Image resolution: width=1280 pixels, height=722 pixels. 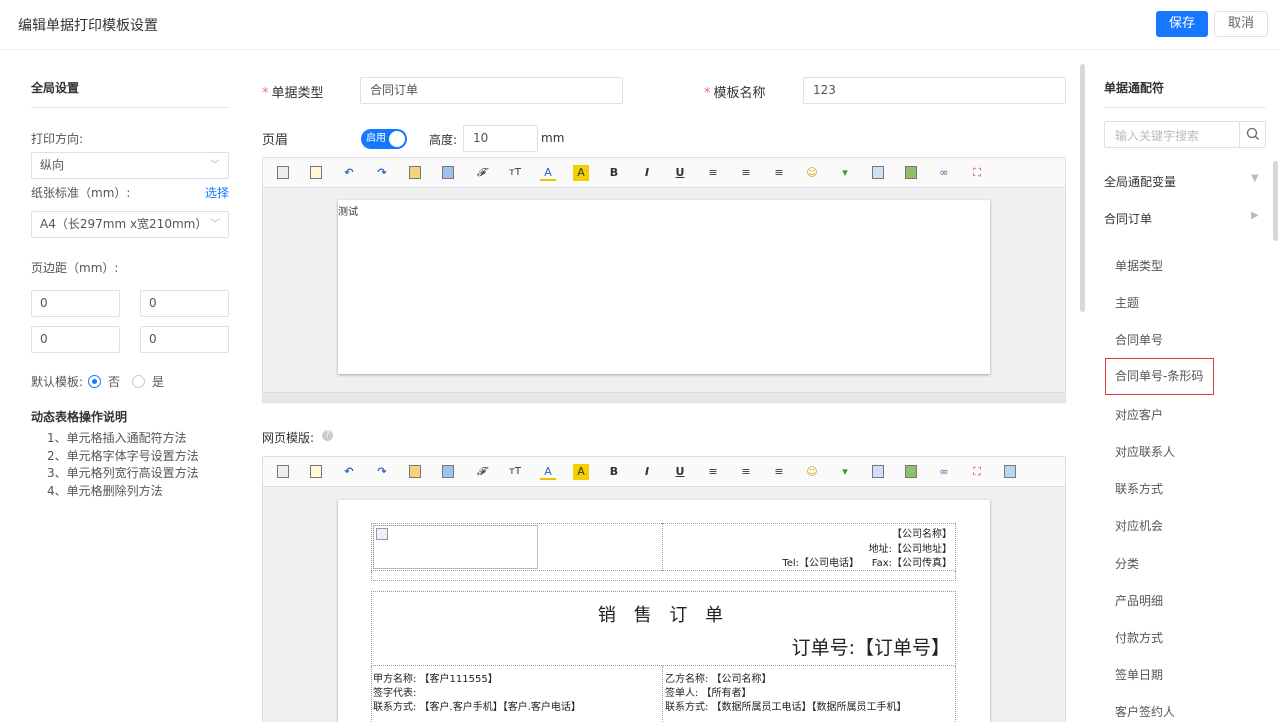 What do you see at coordinates (1139, 488) in the screenshot?
I see `var-item: 联系方式` at bounding box center [1139, 488].